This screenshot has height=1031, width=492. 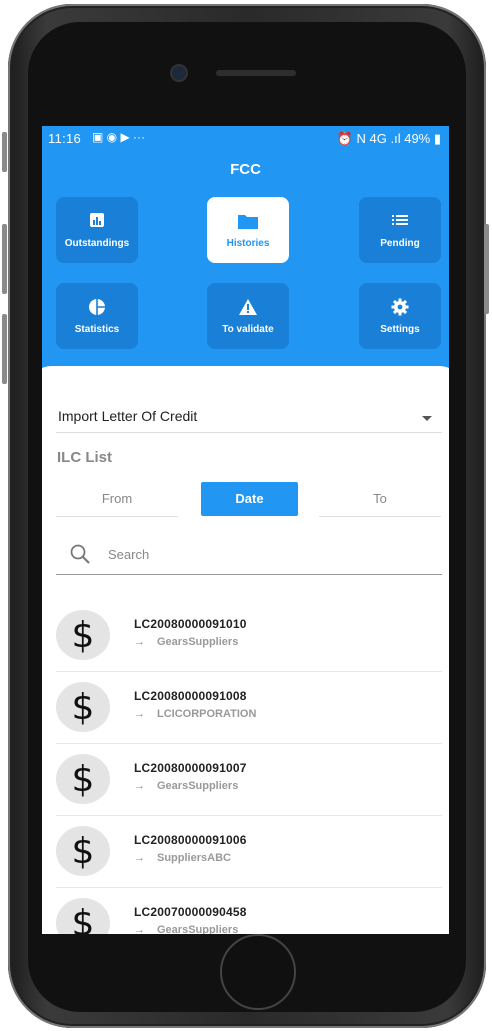 I want to click on search-bar, so click(x=249, y=555).